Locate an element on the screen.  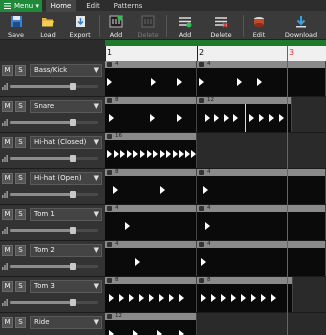
tab-home: Home is located at coordinates (61, 6).